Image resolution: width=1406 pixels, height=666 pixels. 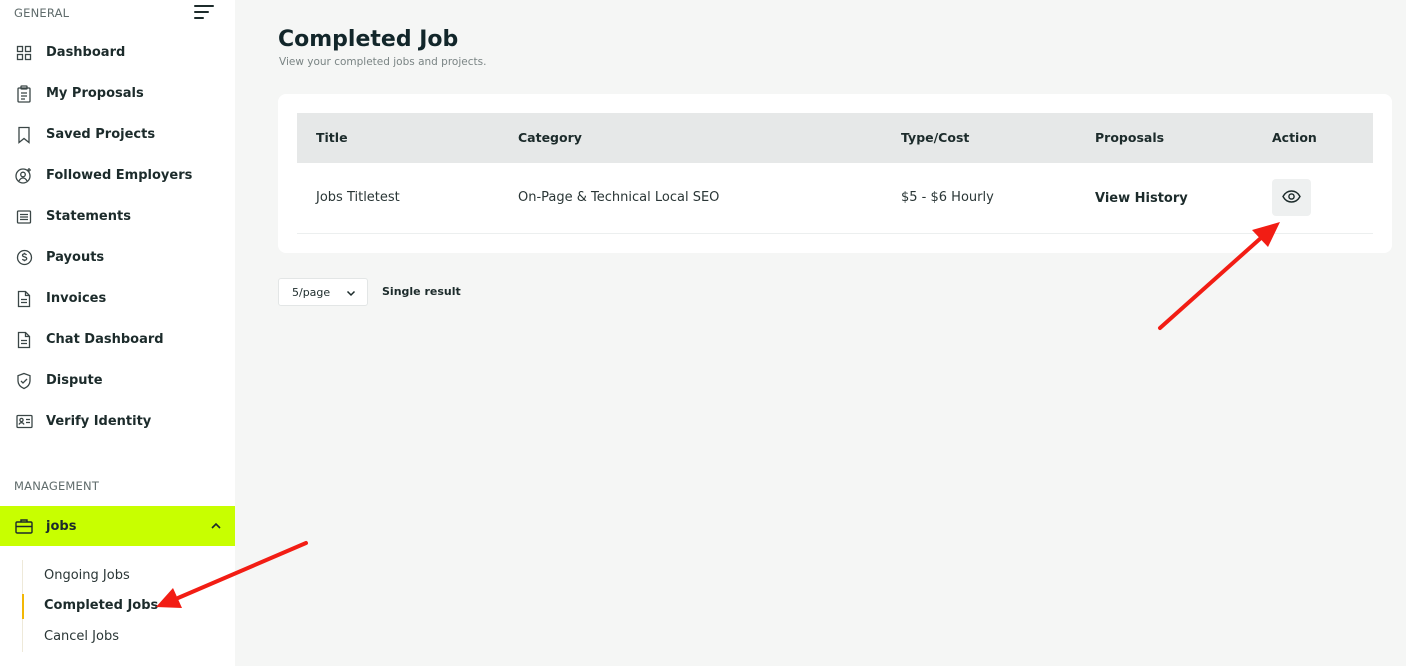 I want to click on sidebar-item-label: Verify Identity, so click(x=99, y=421).